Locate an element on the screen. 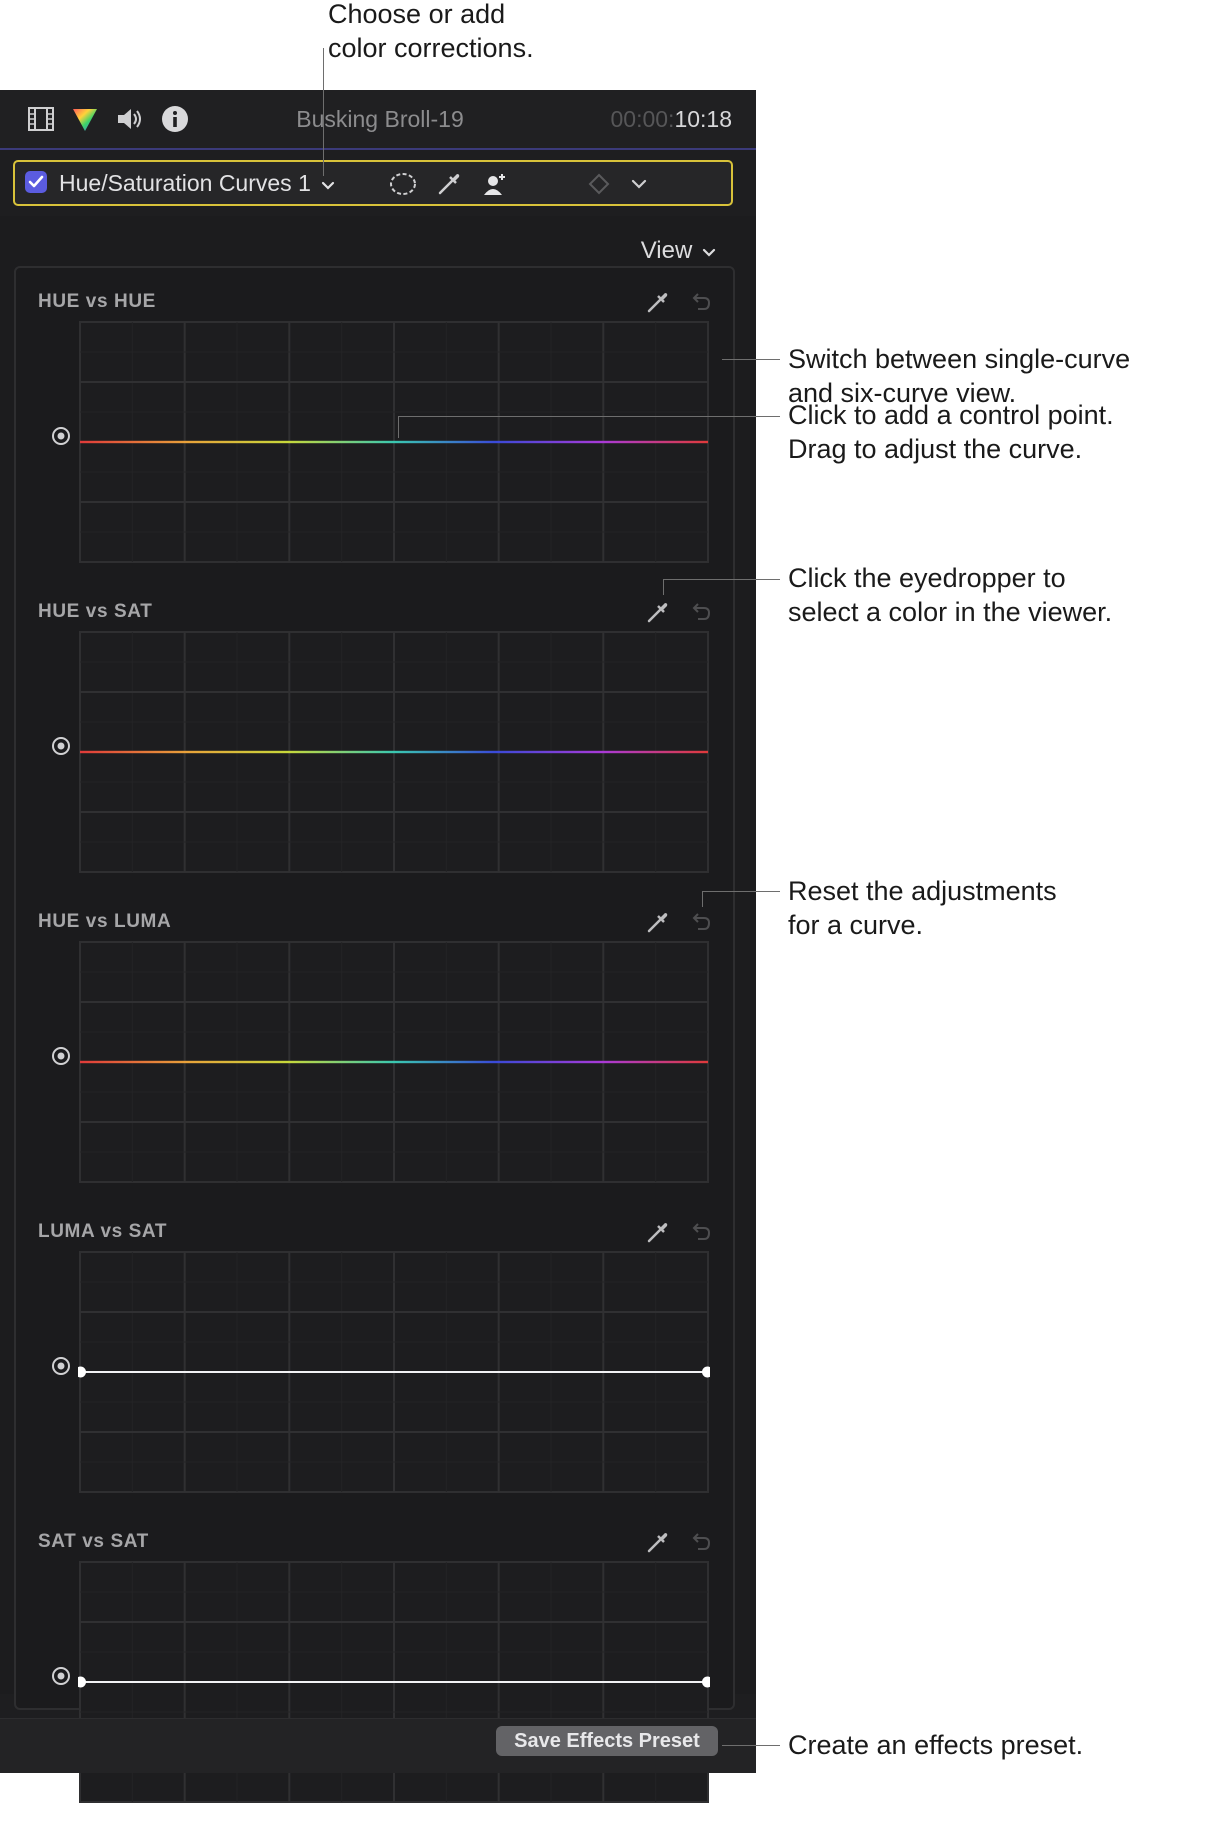 This screenshot has width=1214, height=1840. audio-icon is located at coordinates (129, 119).